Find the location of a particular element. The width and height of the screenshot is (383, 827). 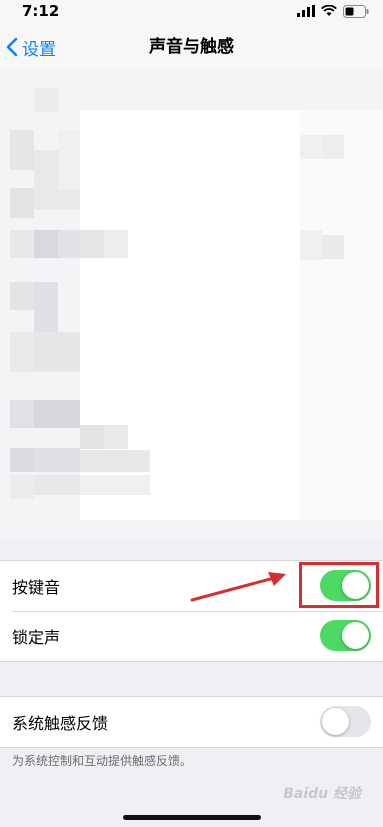

system-haptics-row: 系统触感反馈 is located at coordinates (191, 722).